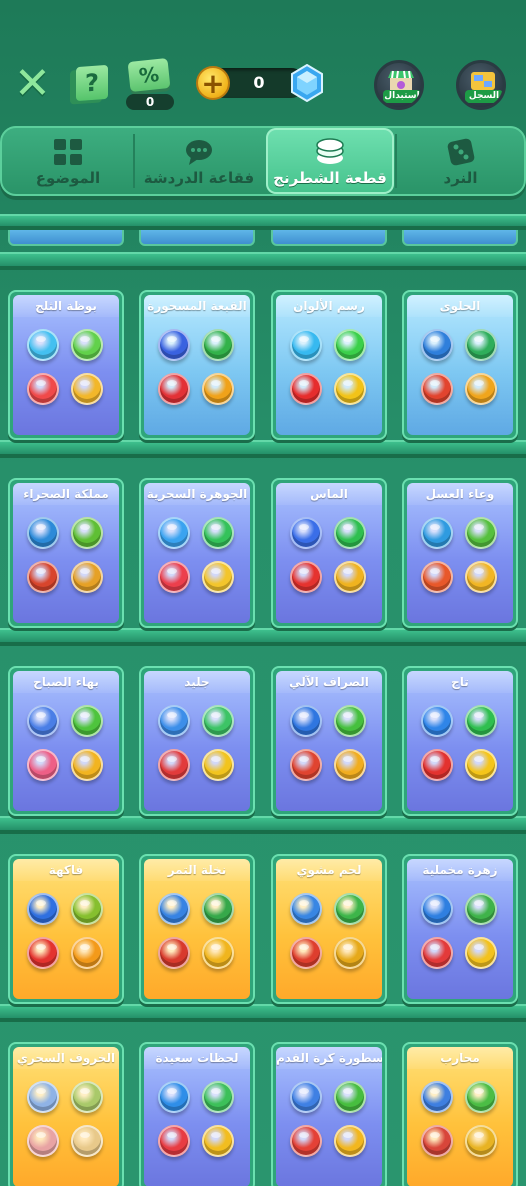  I want to click on card-title: لحظات سعيدة, so click(197, 1058).